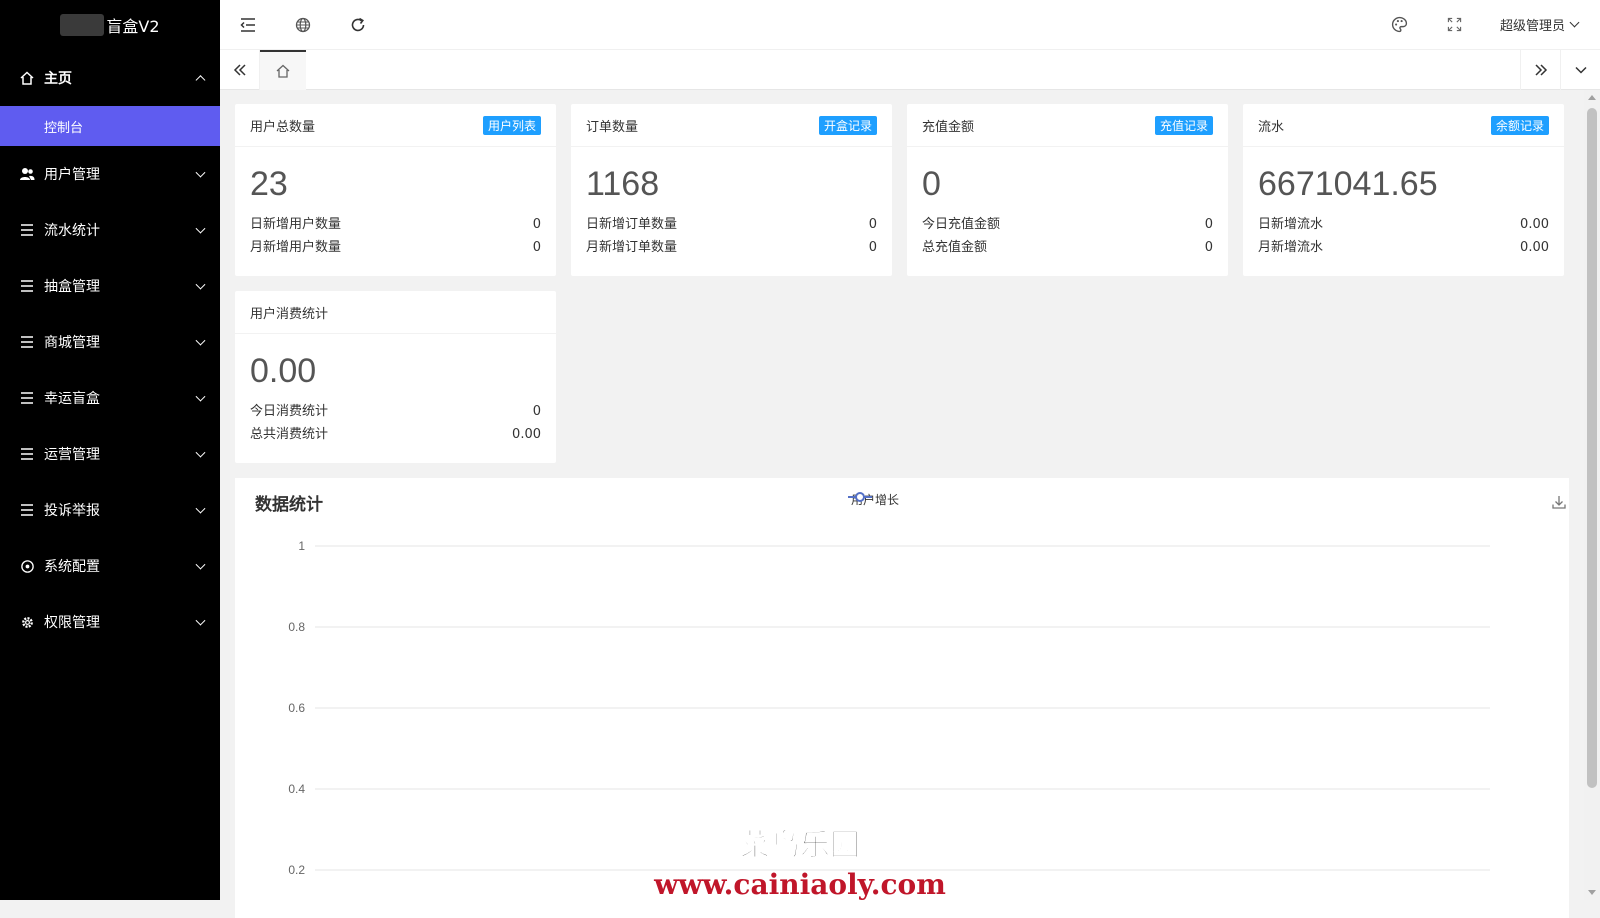 The width and height of the screenshot is (1600, 918). Describe the element at coordinates (910, 69) in the screenshot. I see `tab-bar` at that location.